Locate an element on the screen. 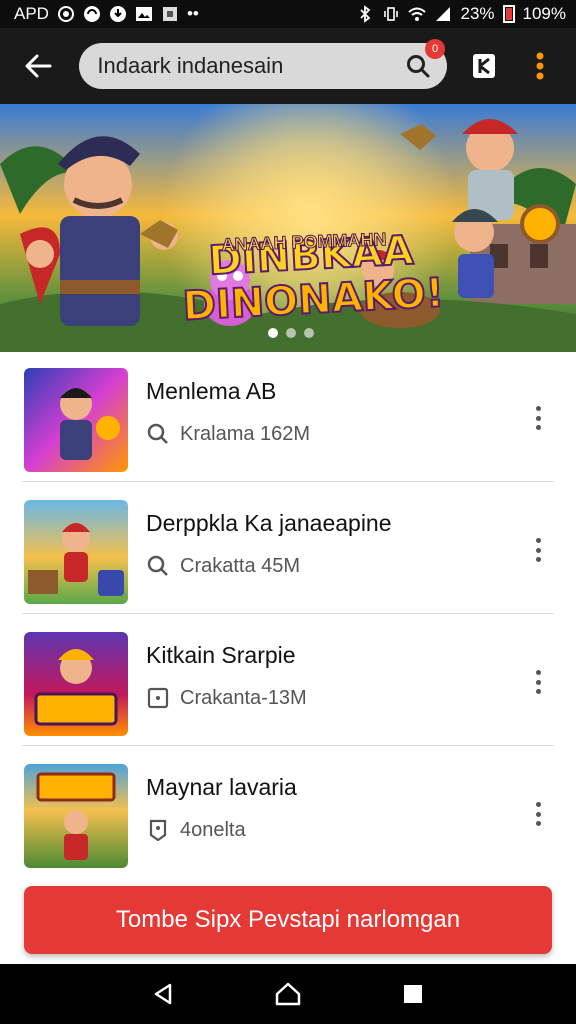  overflow-menu-button is located at coordinates (540, 66).